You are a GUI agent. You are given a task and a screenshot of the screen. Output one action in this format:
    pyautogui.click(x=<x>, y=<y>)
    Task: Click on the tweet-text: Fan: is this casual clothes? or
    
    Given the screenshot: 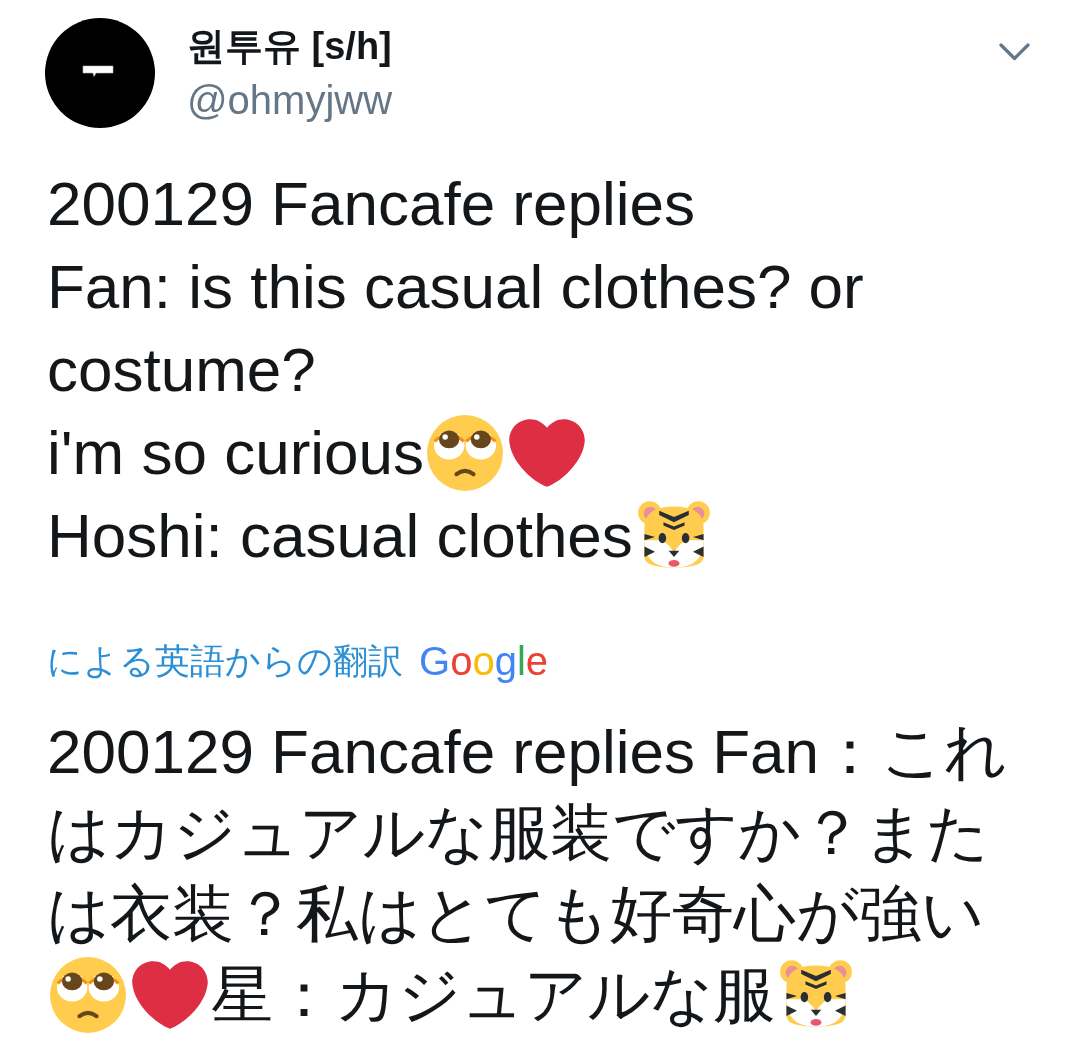 What is the action you would take?
    pyautogui.click(x=455, y=286)
    